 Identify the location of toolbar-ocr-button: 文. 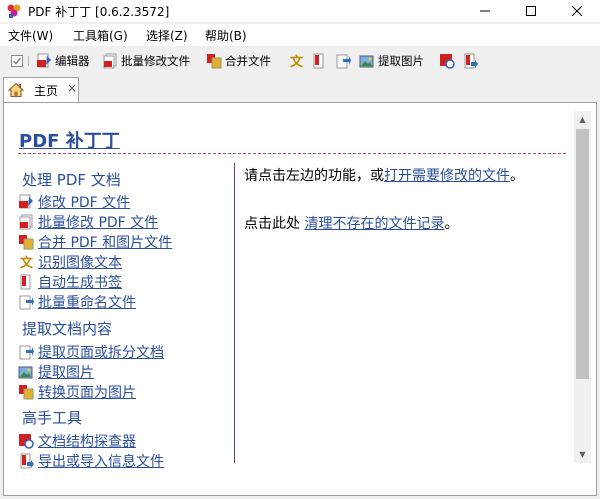
(296, 61).